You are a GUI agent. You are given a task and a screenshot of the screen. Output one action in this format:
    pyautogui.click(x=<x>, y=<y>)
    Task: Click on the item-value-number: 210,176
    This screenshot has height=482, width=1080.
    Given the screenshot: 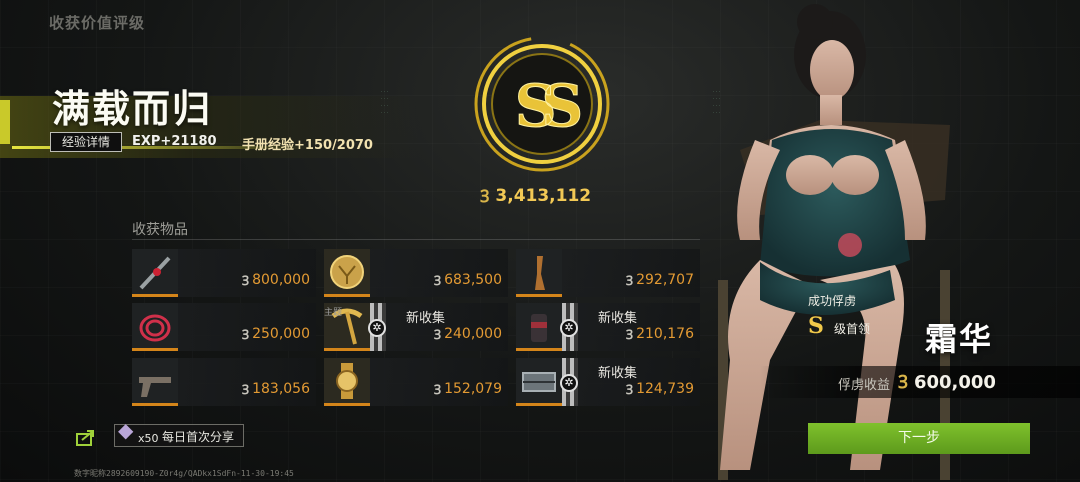 What is the action you would take?
    pyautogui.click(x=665, y=334)
    